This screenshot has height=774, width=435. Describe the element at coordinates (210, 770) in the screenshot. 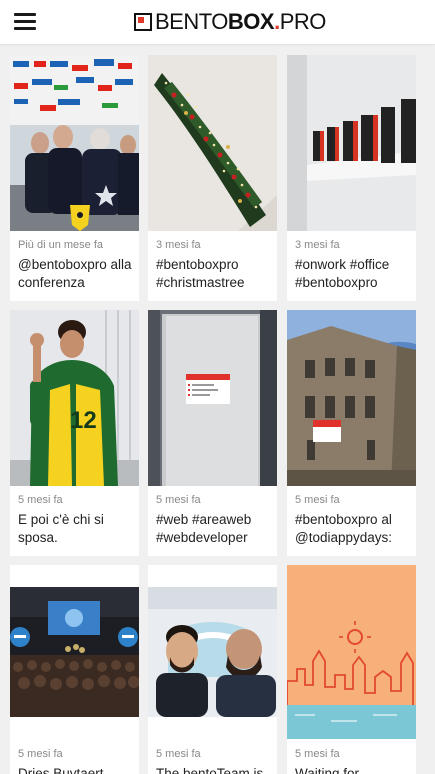

I see `post-caption: The bentoTeam is` at that location.